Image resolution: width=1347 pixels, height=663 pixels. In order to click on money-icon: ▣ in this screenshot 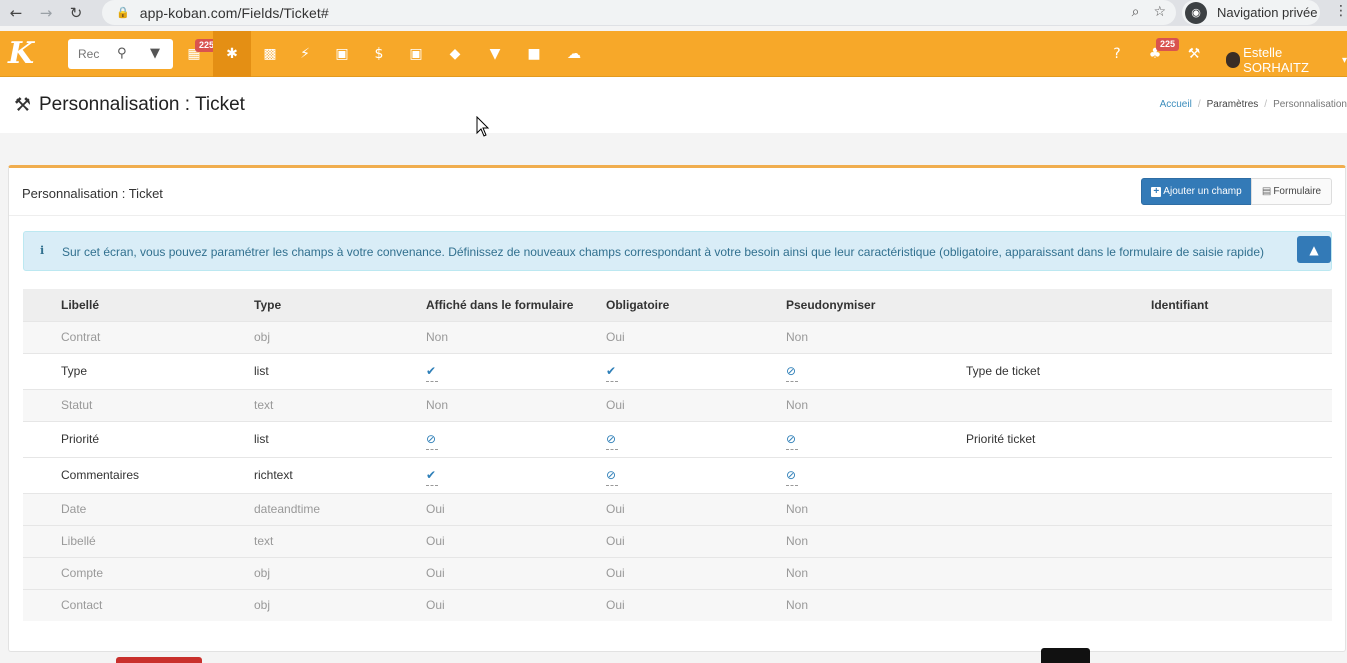, I will do `click(342, 54)`.